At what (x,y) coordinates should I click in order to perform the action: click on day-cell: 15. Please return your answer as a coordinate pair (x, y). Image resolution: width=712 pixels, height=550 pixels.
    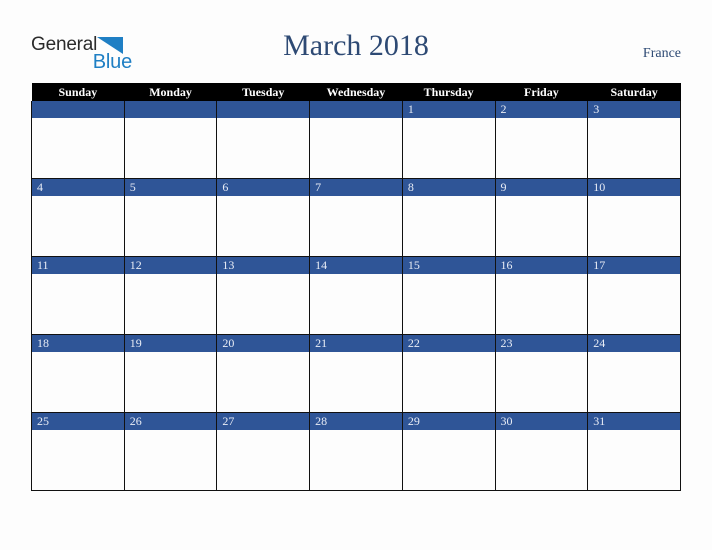
    Looking at the image, I should click on (448, 295).